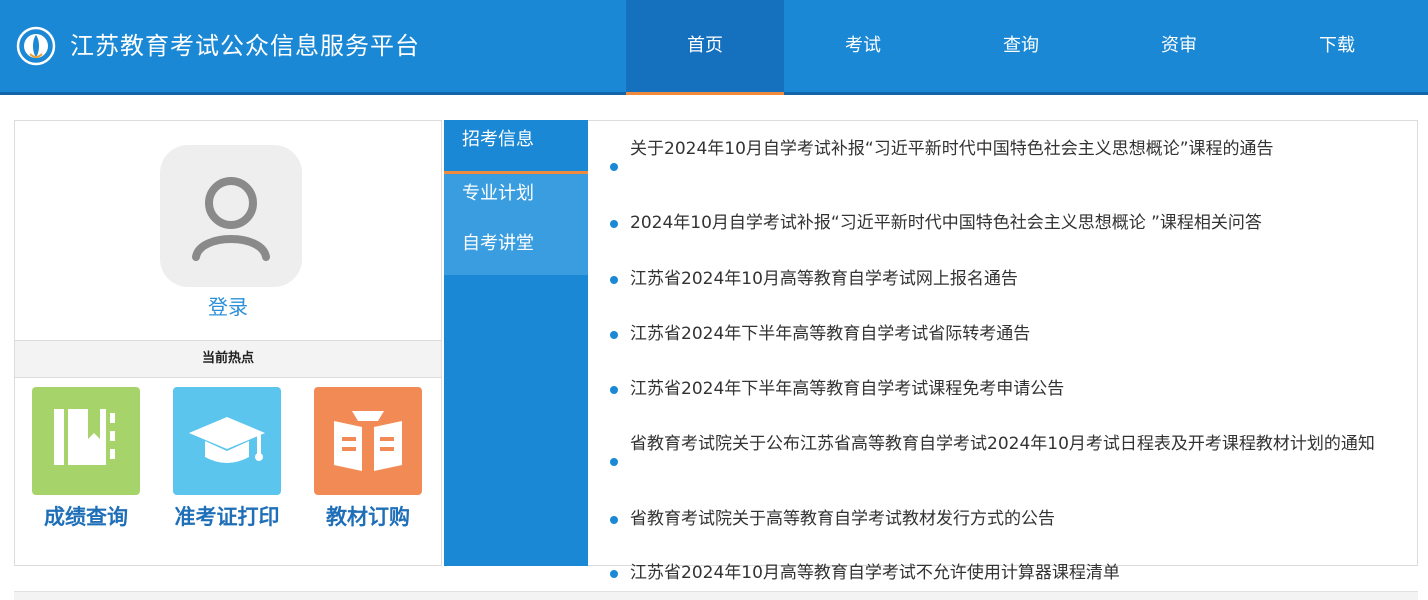 This screenshot has width=1428, height=600. I want to click on nav-query: 查询, so click(1021, 46).